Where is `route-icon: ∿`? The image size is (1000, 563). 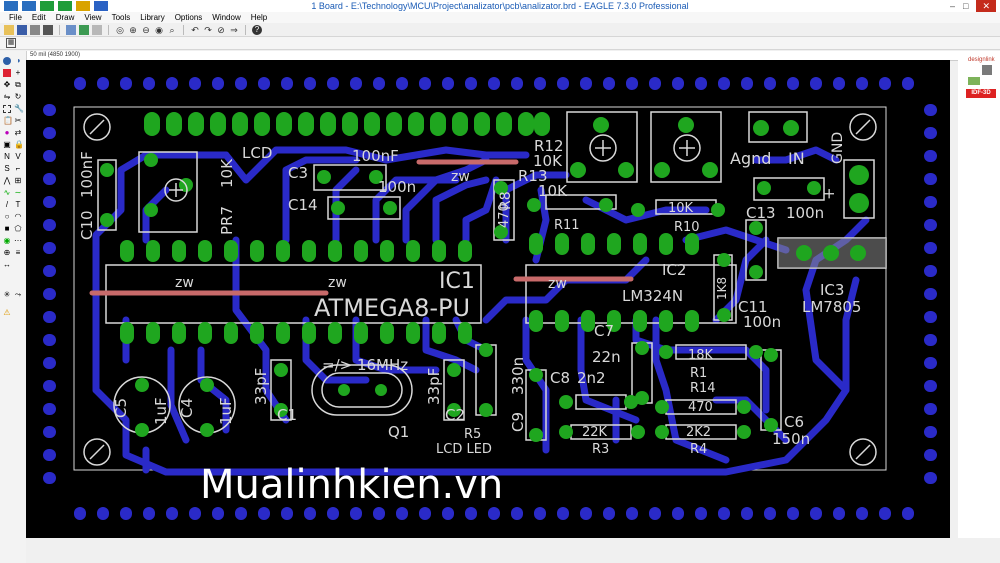 route-icon: ∿ is located at coordinates (7, 193).